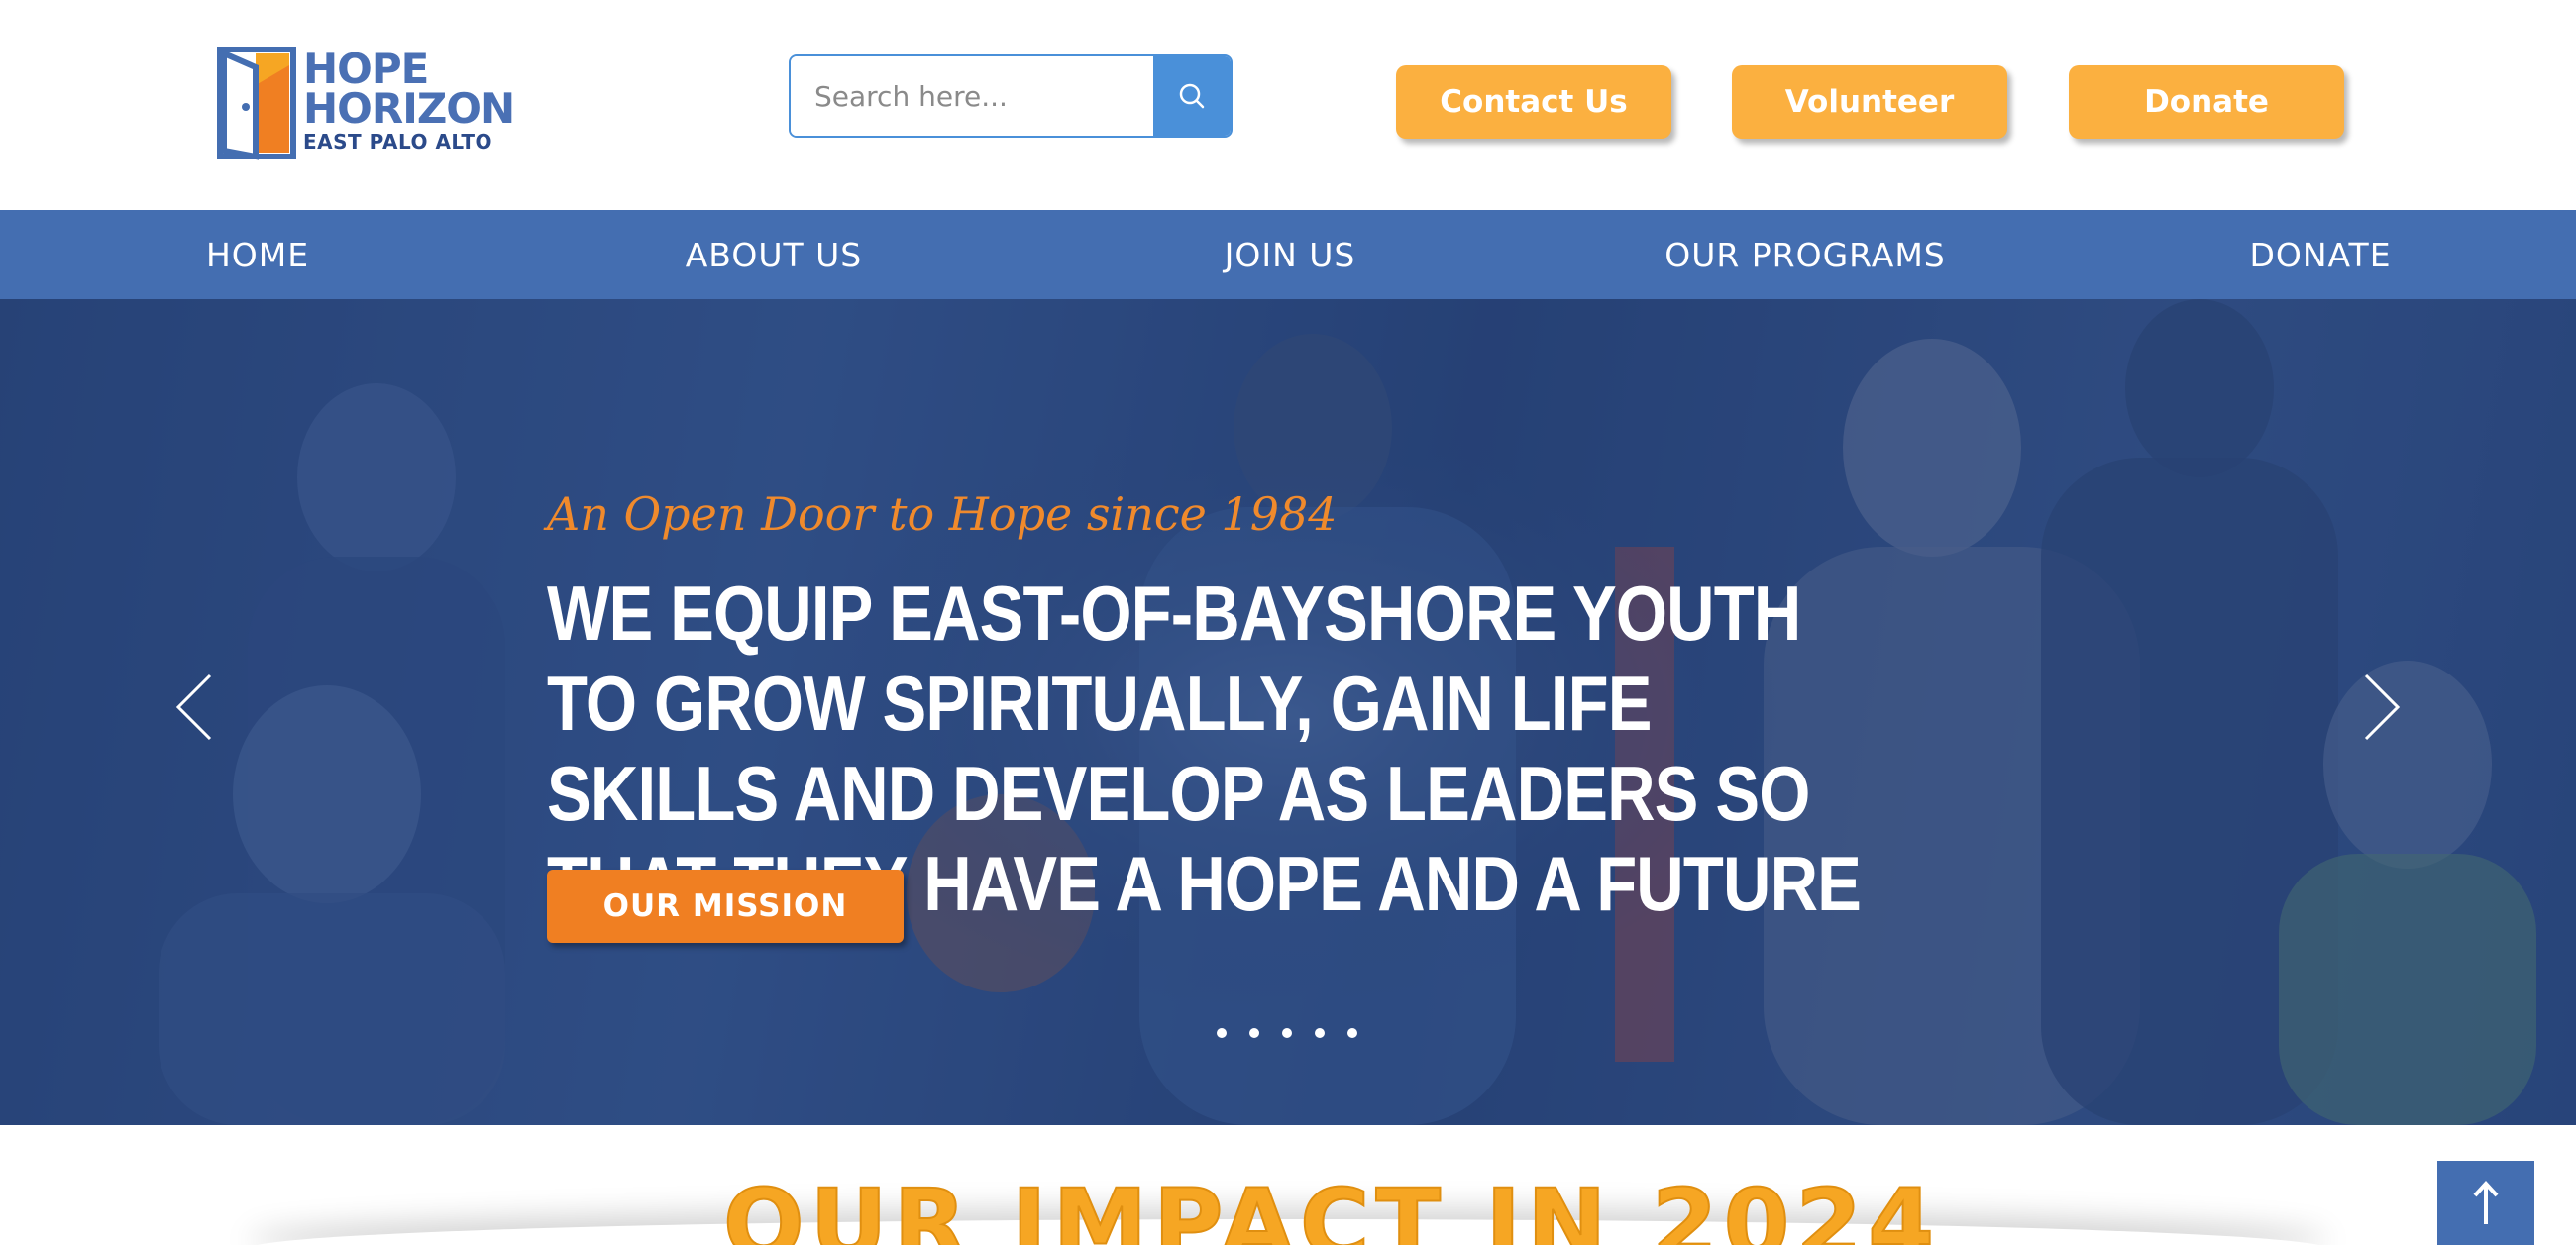  Describe the element at coordinates (258, 255) in the screenshot. I see `nav-home: HOME` at that location.